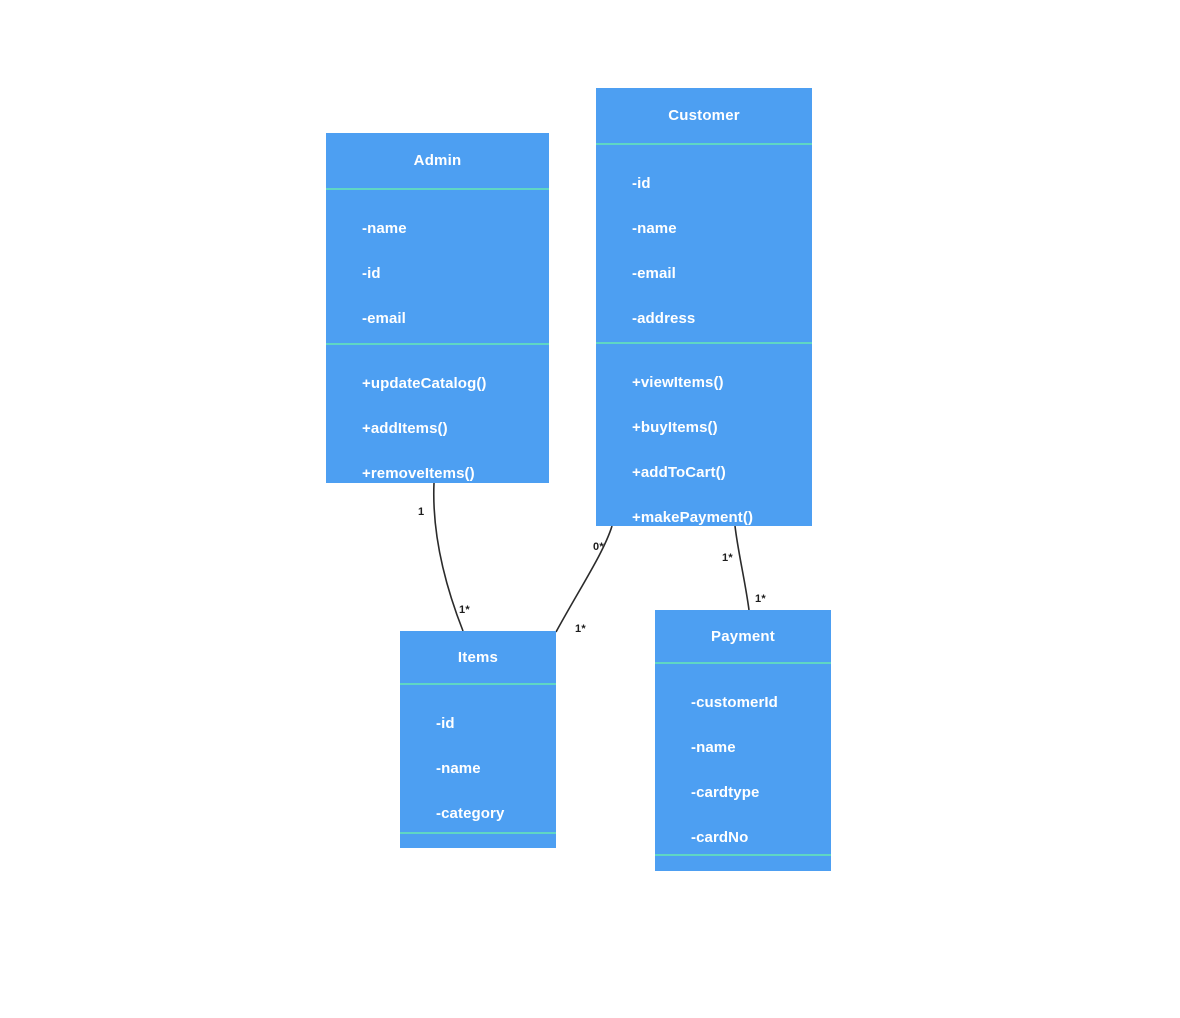 The width and height of the screenshot is (1180, 1018). What do you see at coordinates (720, 837) in the screenshot?
I see `attribute: -cardNo` at bounding box center [720, 837].